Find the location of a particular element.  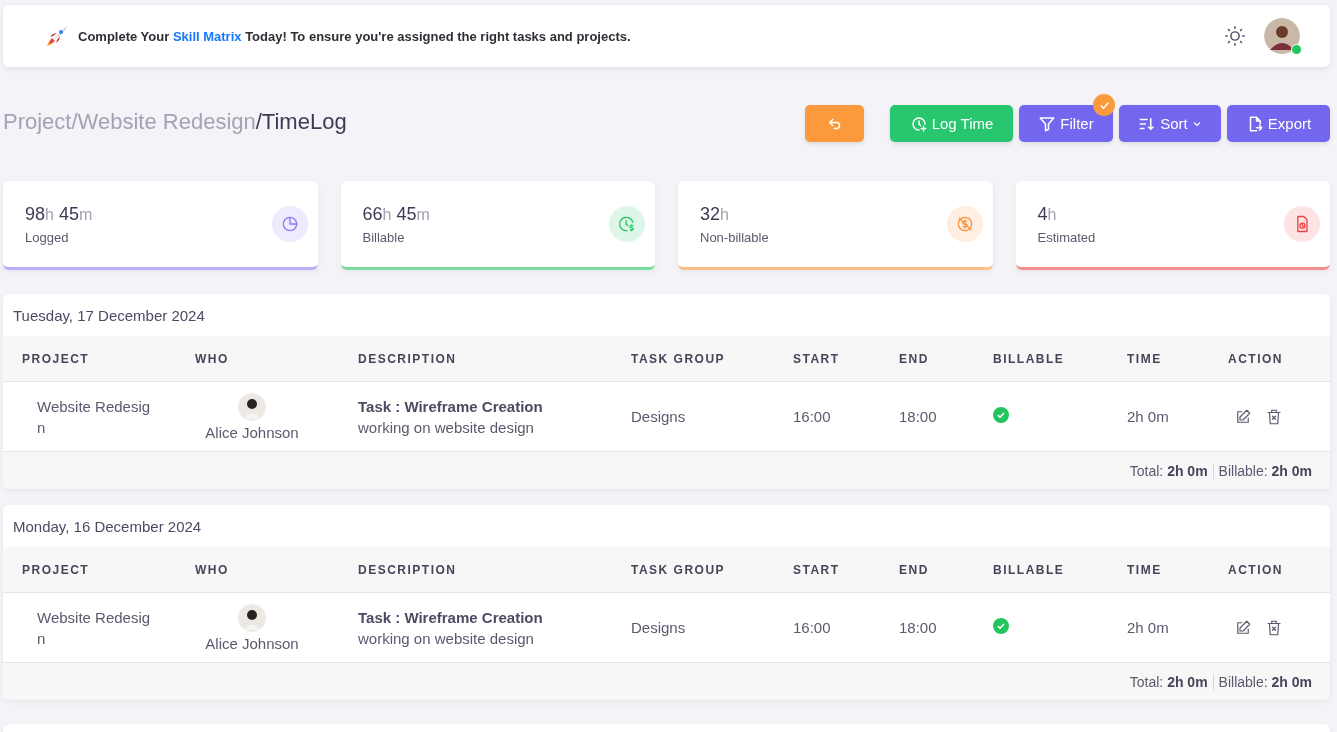

breadcrumb-item: /Website Redesign is located at coordinates (163, 121).